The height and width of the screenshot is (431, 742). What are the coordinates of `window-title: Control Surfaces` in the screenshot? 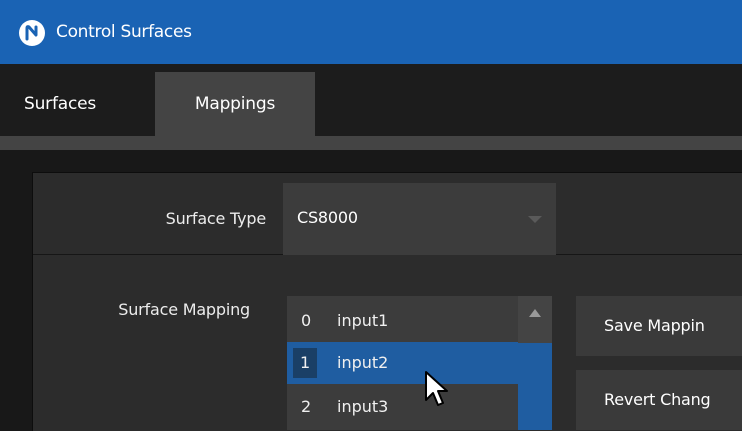 It's located at (124, 32).